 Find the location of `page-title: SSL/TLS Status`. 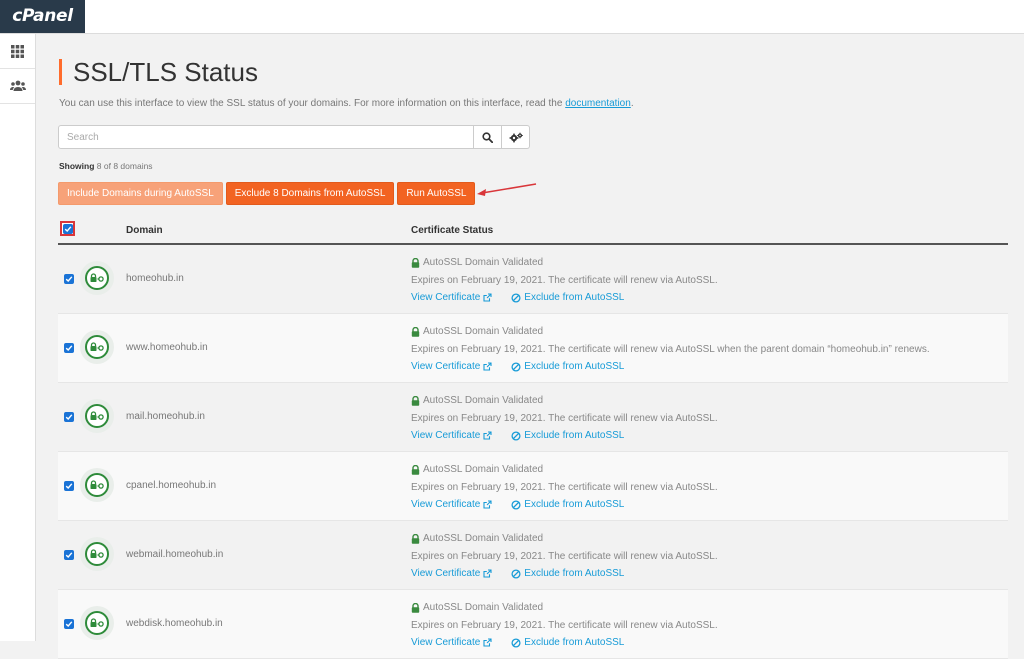

page-title: SSL/TLS Status is located at coordinates (165, 72).